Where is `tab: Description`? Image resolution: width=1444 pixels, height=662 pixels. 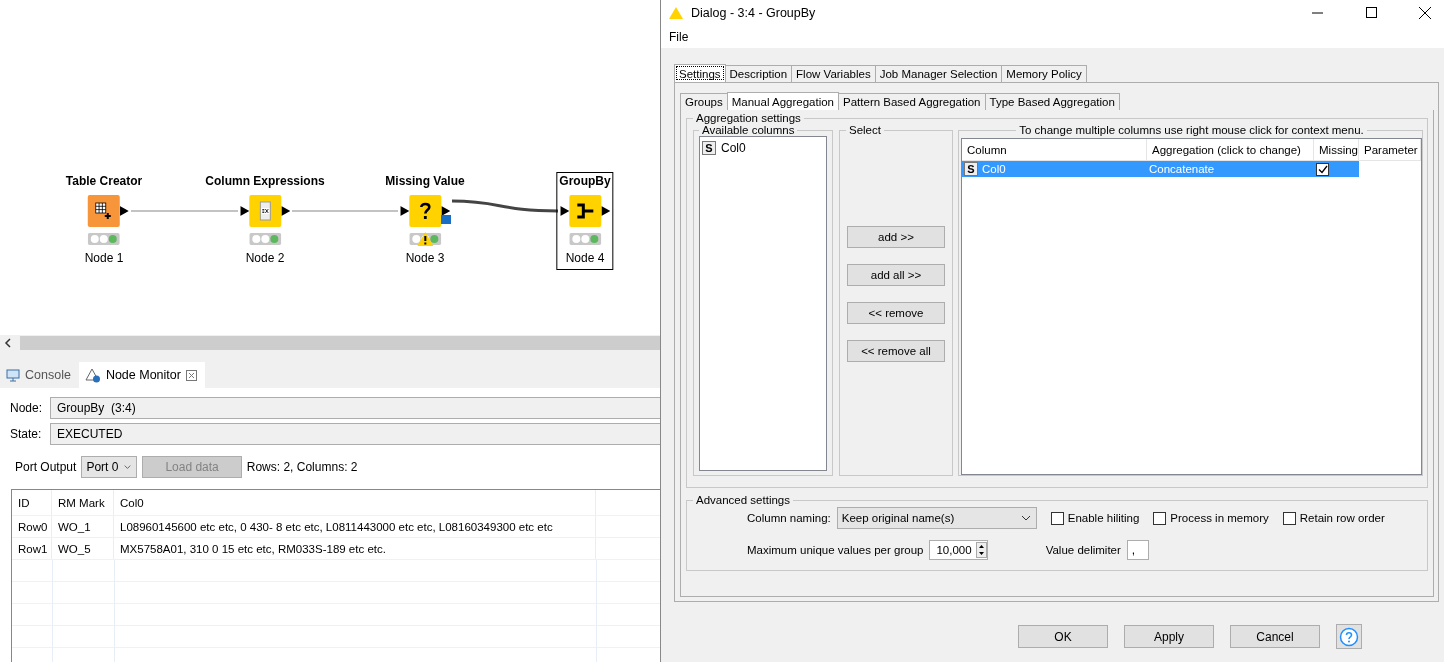
tab: Description is located at coordinates (758, 73).